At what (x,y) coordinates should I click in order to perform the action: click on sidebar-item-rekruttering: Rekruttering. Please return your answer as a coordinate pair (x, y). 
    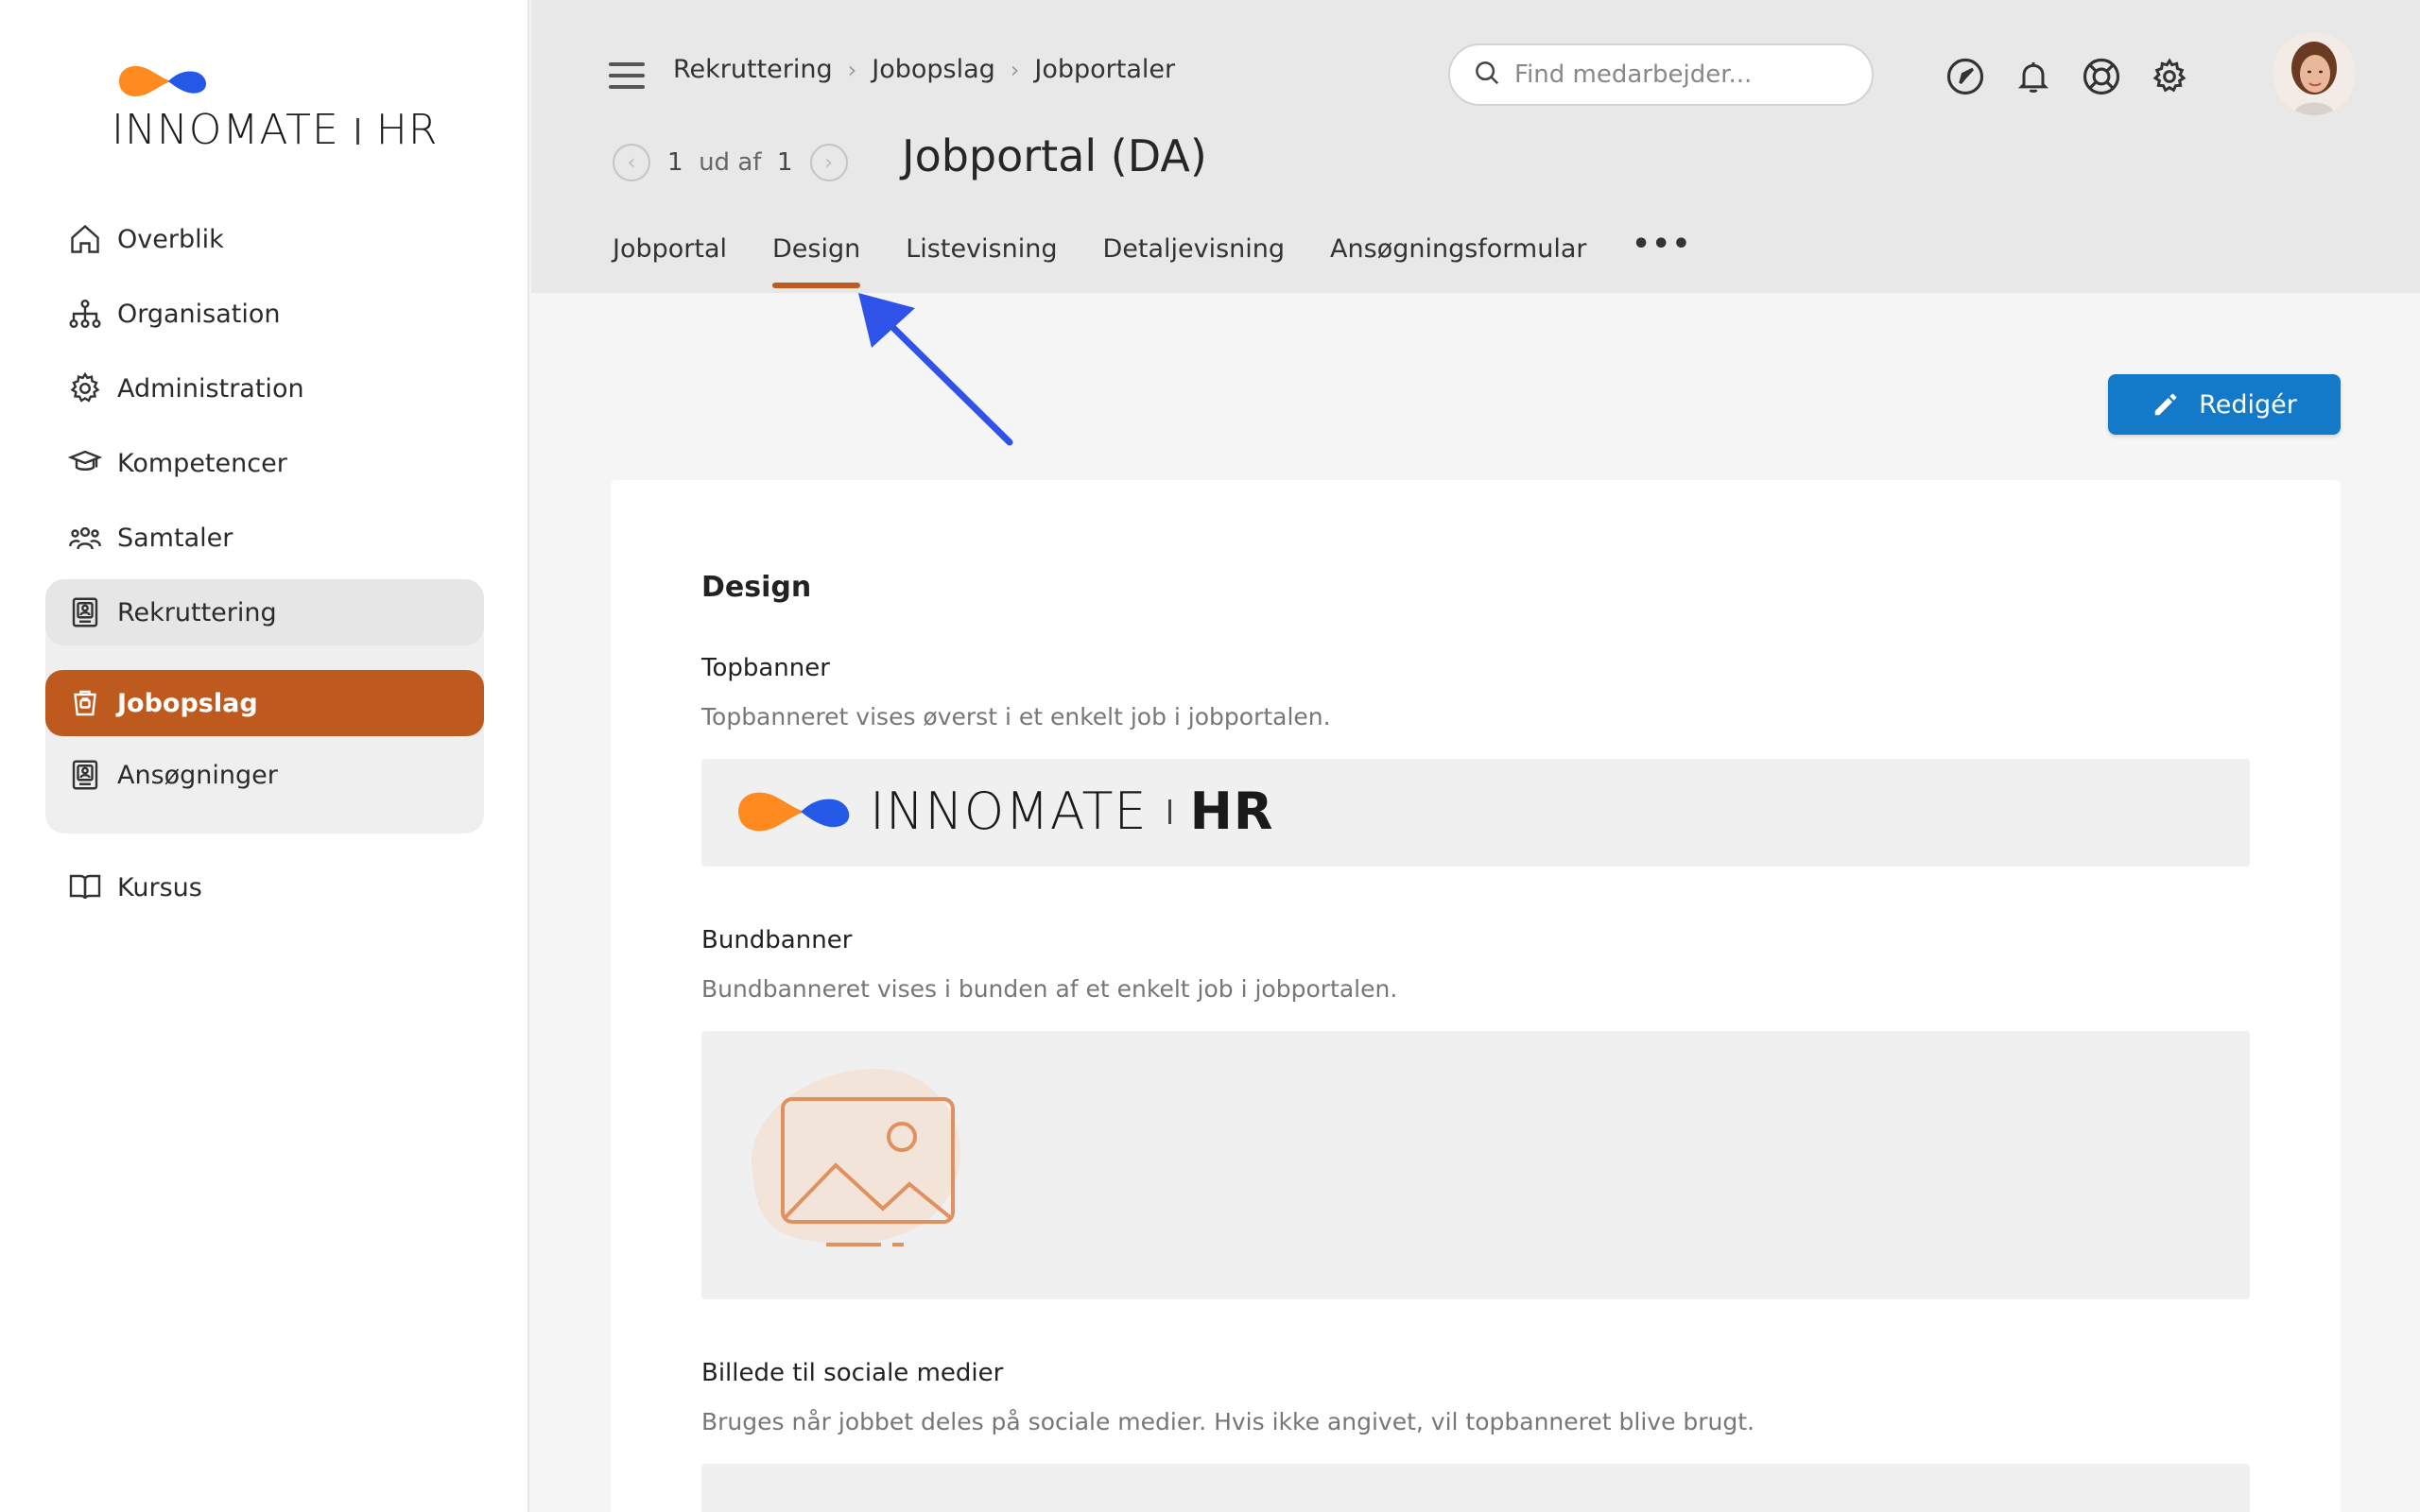
    Looking at the image, I should click on (264, 612).